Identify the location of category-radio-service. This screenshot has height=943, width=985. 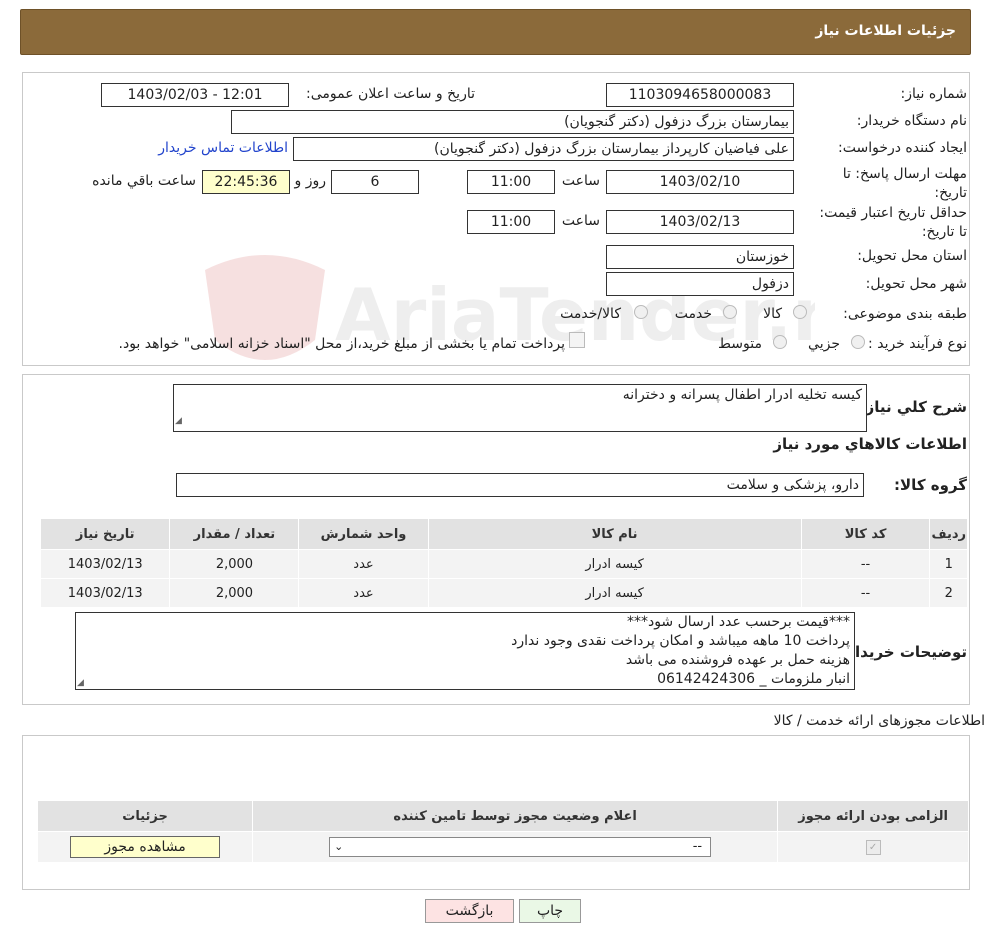
(730, 312).